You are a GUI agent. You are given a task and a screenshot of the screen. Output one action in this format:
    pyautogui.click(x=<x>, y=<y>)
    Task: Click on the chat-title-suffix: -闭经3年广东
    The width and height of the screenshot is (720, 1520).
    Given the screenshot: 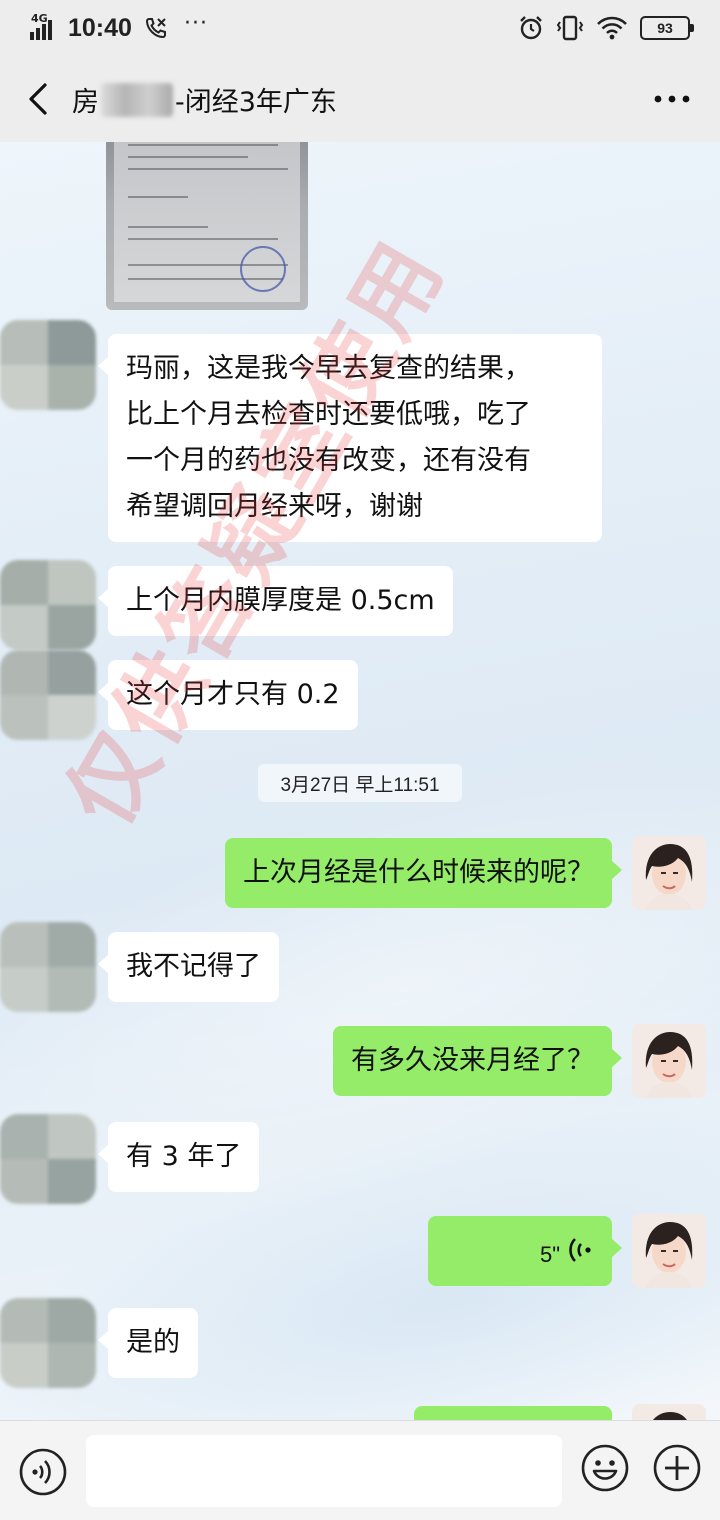 What is the action you would take?
    pyautogui.click(x=256, y=102)
    